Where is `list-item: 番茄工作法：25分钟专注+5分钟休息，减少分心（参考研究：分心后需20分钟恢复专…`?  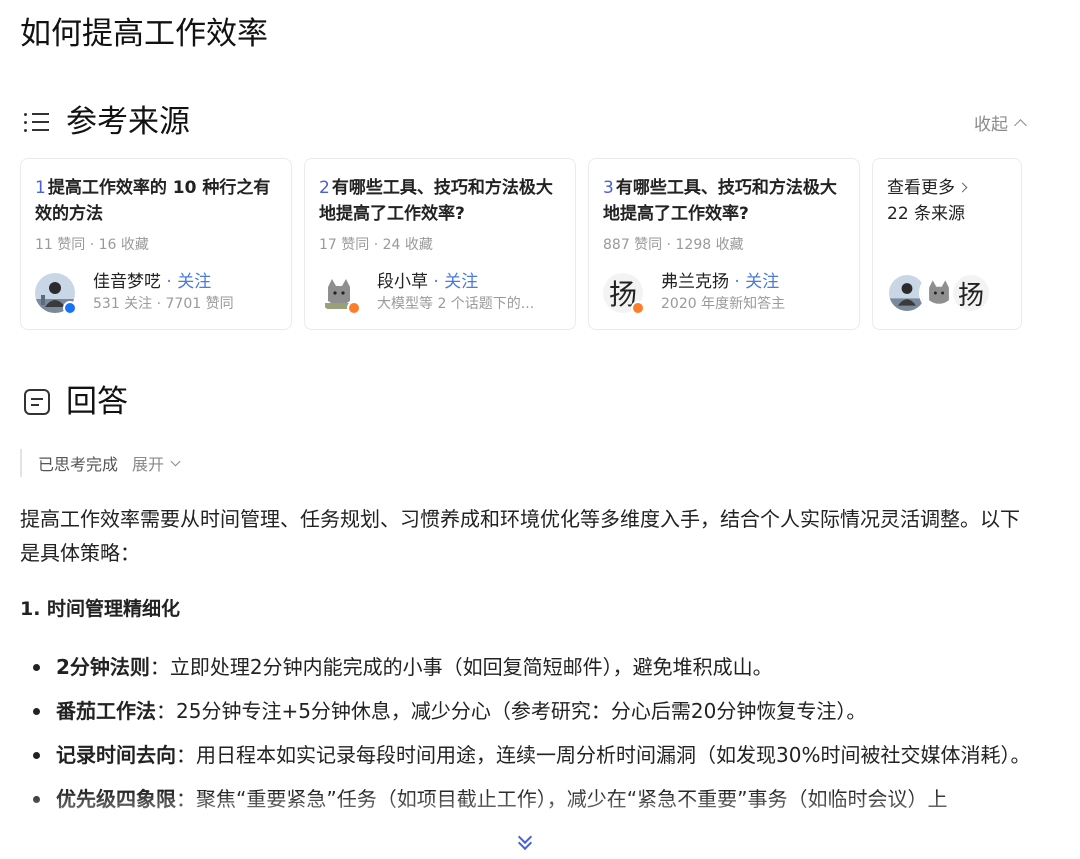 list-item: 番茄工作法：25分钟专注+5分钟休息，减少分心（参考研究：分心后需20分钟恢复专… is located at coordinates (520, 711).